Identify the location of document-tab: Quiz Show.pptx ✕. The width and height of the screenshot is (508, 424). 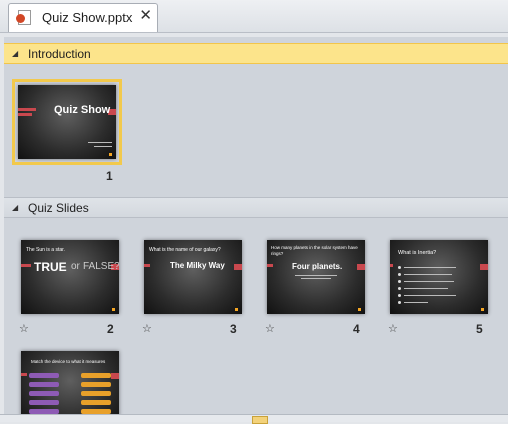
(83, 17).